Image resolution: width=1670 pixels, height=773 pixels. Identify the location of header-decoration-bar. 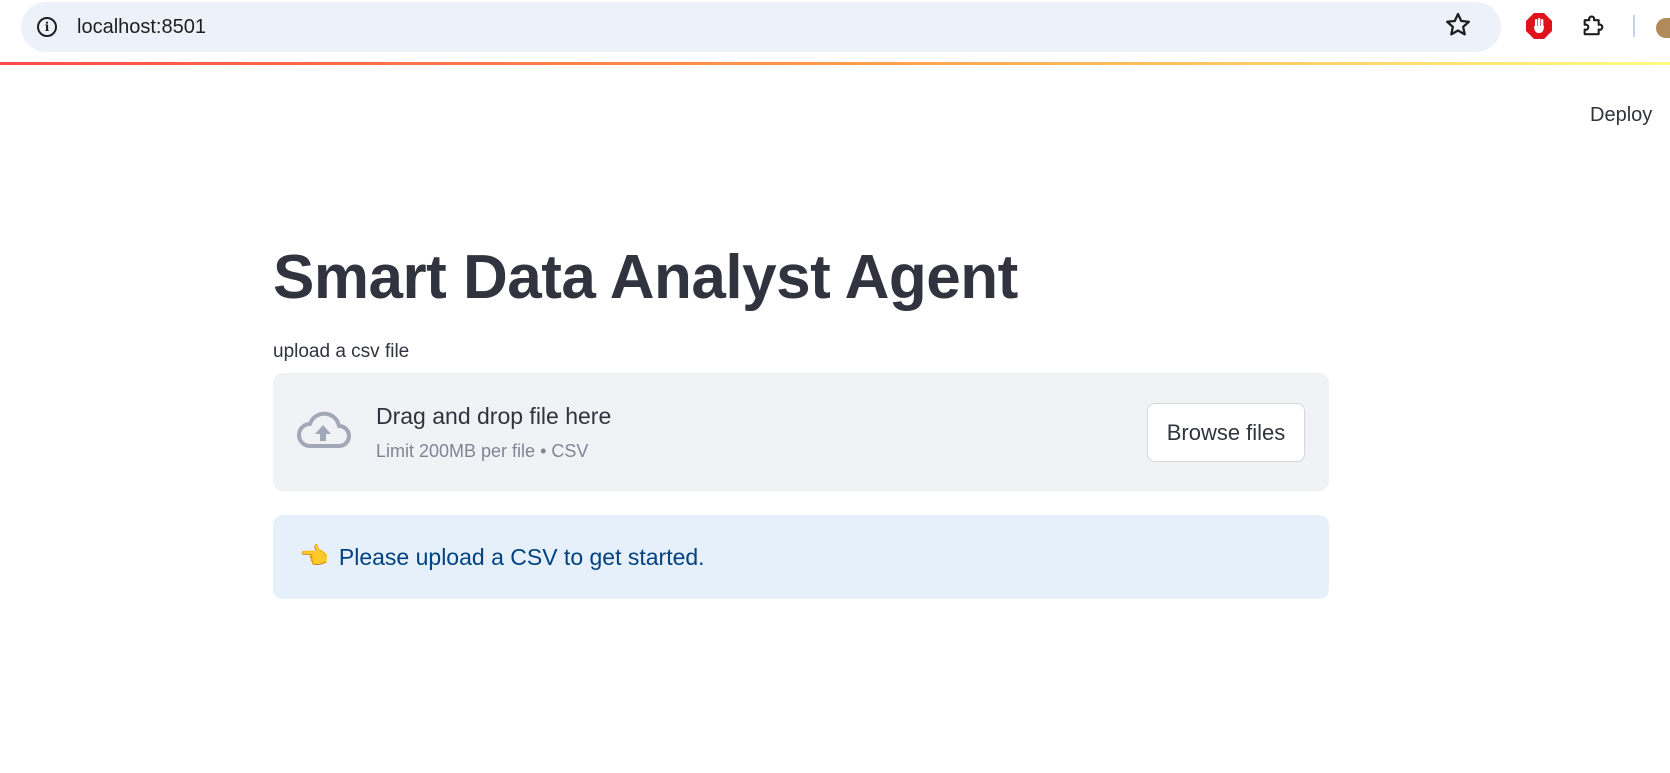
(835, 63).